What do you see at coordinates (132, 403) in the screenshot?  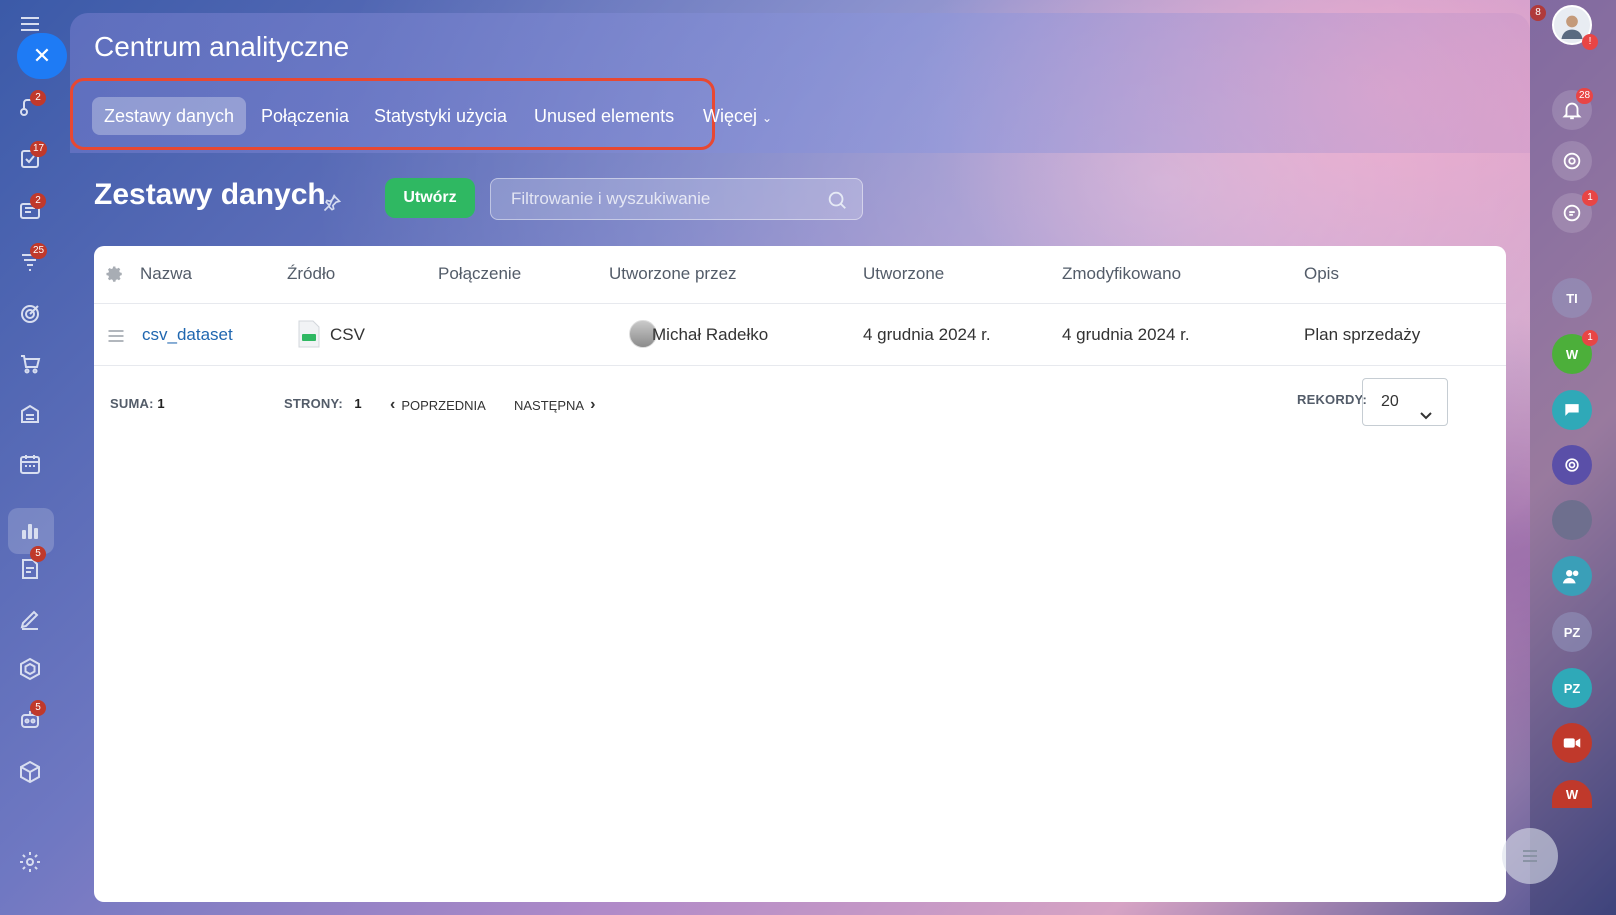 I see `total-label: SUMA:` at bounding box center [132, 403].